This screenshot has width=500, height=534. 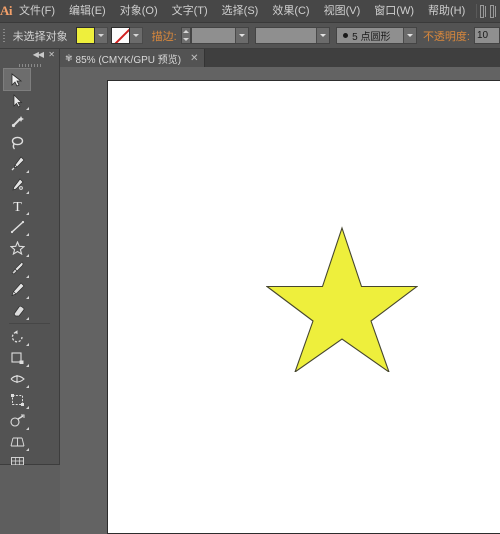 I want to click on svg-text: T, so click(x=17, y=206).